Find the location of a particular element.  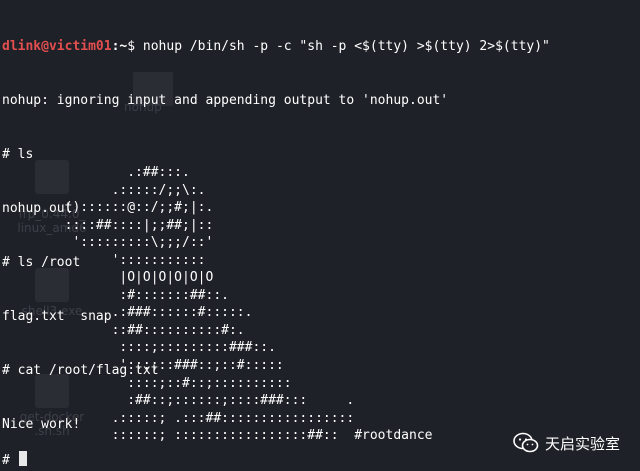

ascii-art-line: ::::;::#::;:::::::::: is located at coordinates (147, 383).